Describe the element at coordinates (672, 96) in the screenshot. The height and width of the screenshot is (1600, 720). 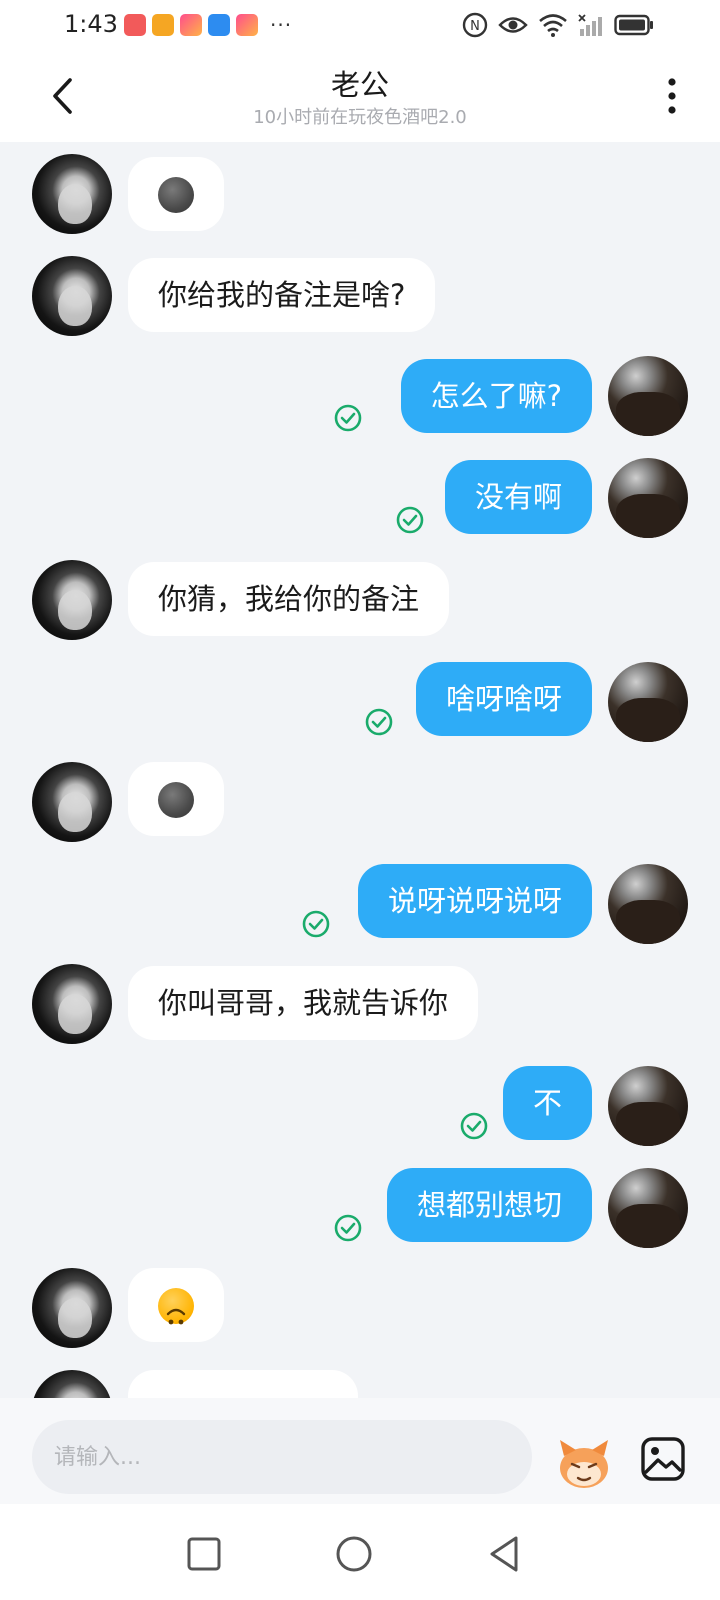
I see `more-options-button` at that location.